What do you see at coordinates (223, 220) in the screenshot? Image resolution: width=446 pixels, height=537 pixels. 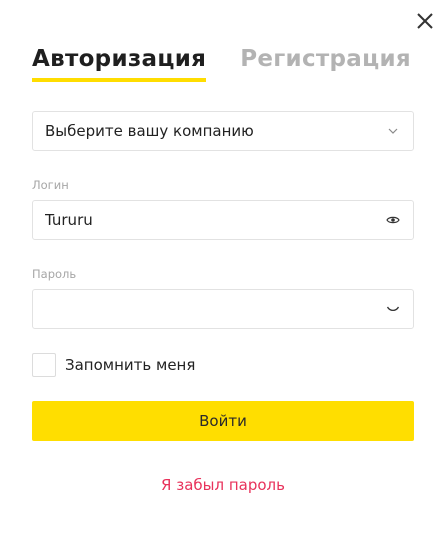 I see `login-input: Tururu` at bounding box center [223, 220].